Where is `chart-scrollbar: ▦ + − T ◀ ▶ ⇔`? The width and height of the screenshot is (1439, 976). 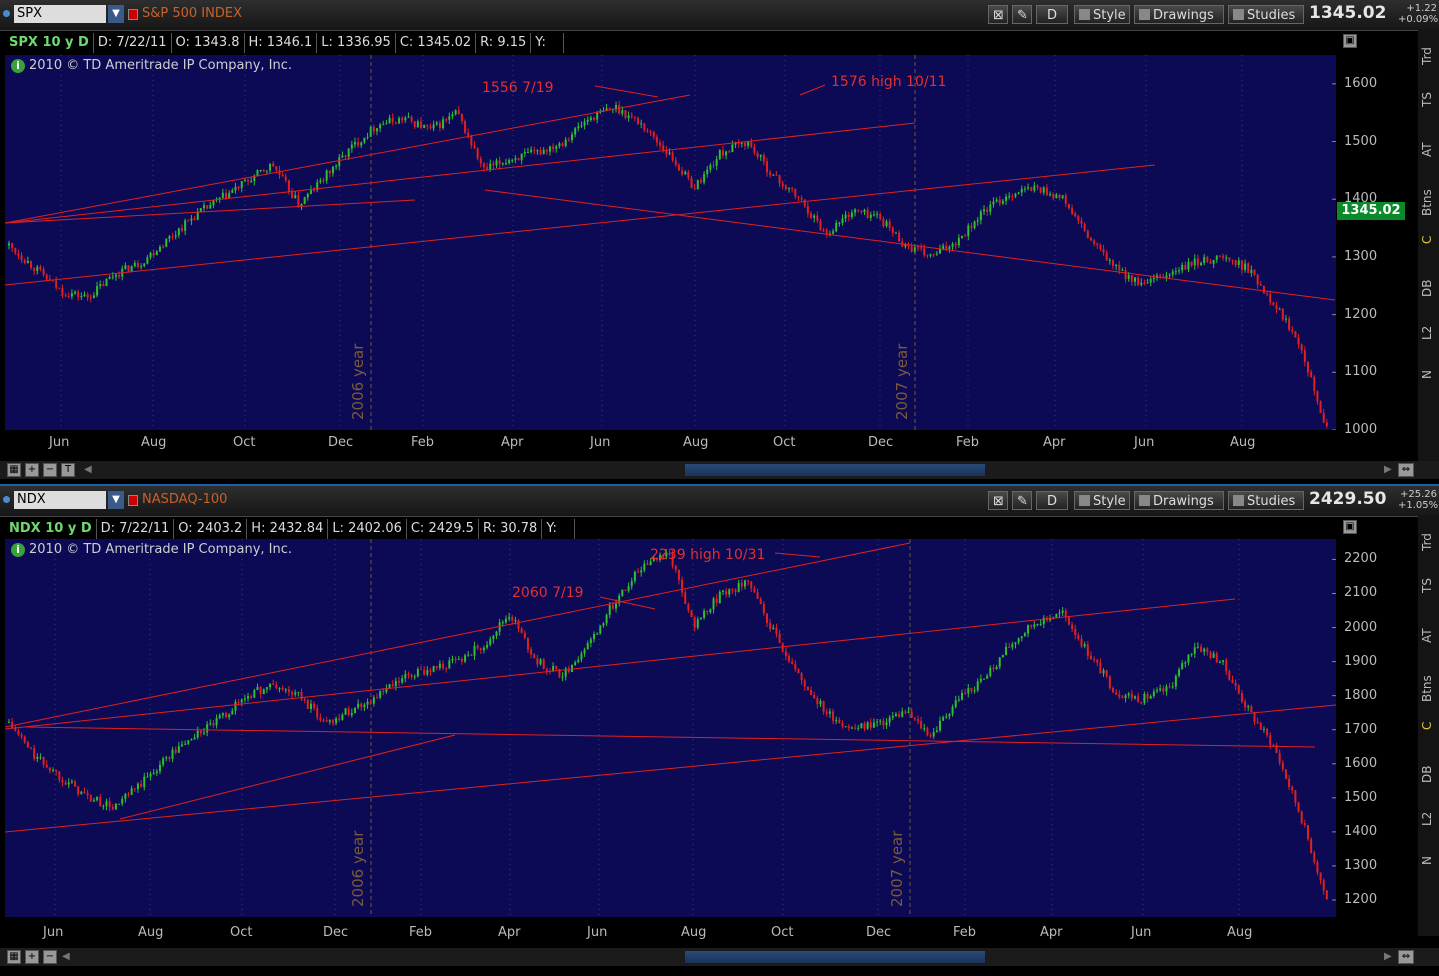 chart-scrollbar: ▦ + − T ◀ ▶ ⇔ is located at coordinates (719, 470).